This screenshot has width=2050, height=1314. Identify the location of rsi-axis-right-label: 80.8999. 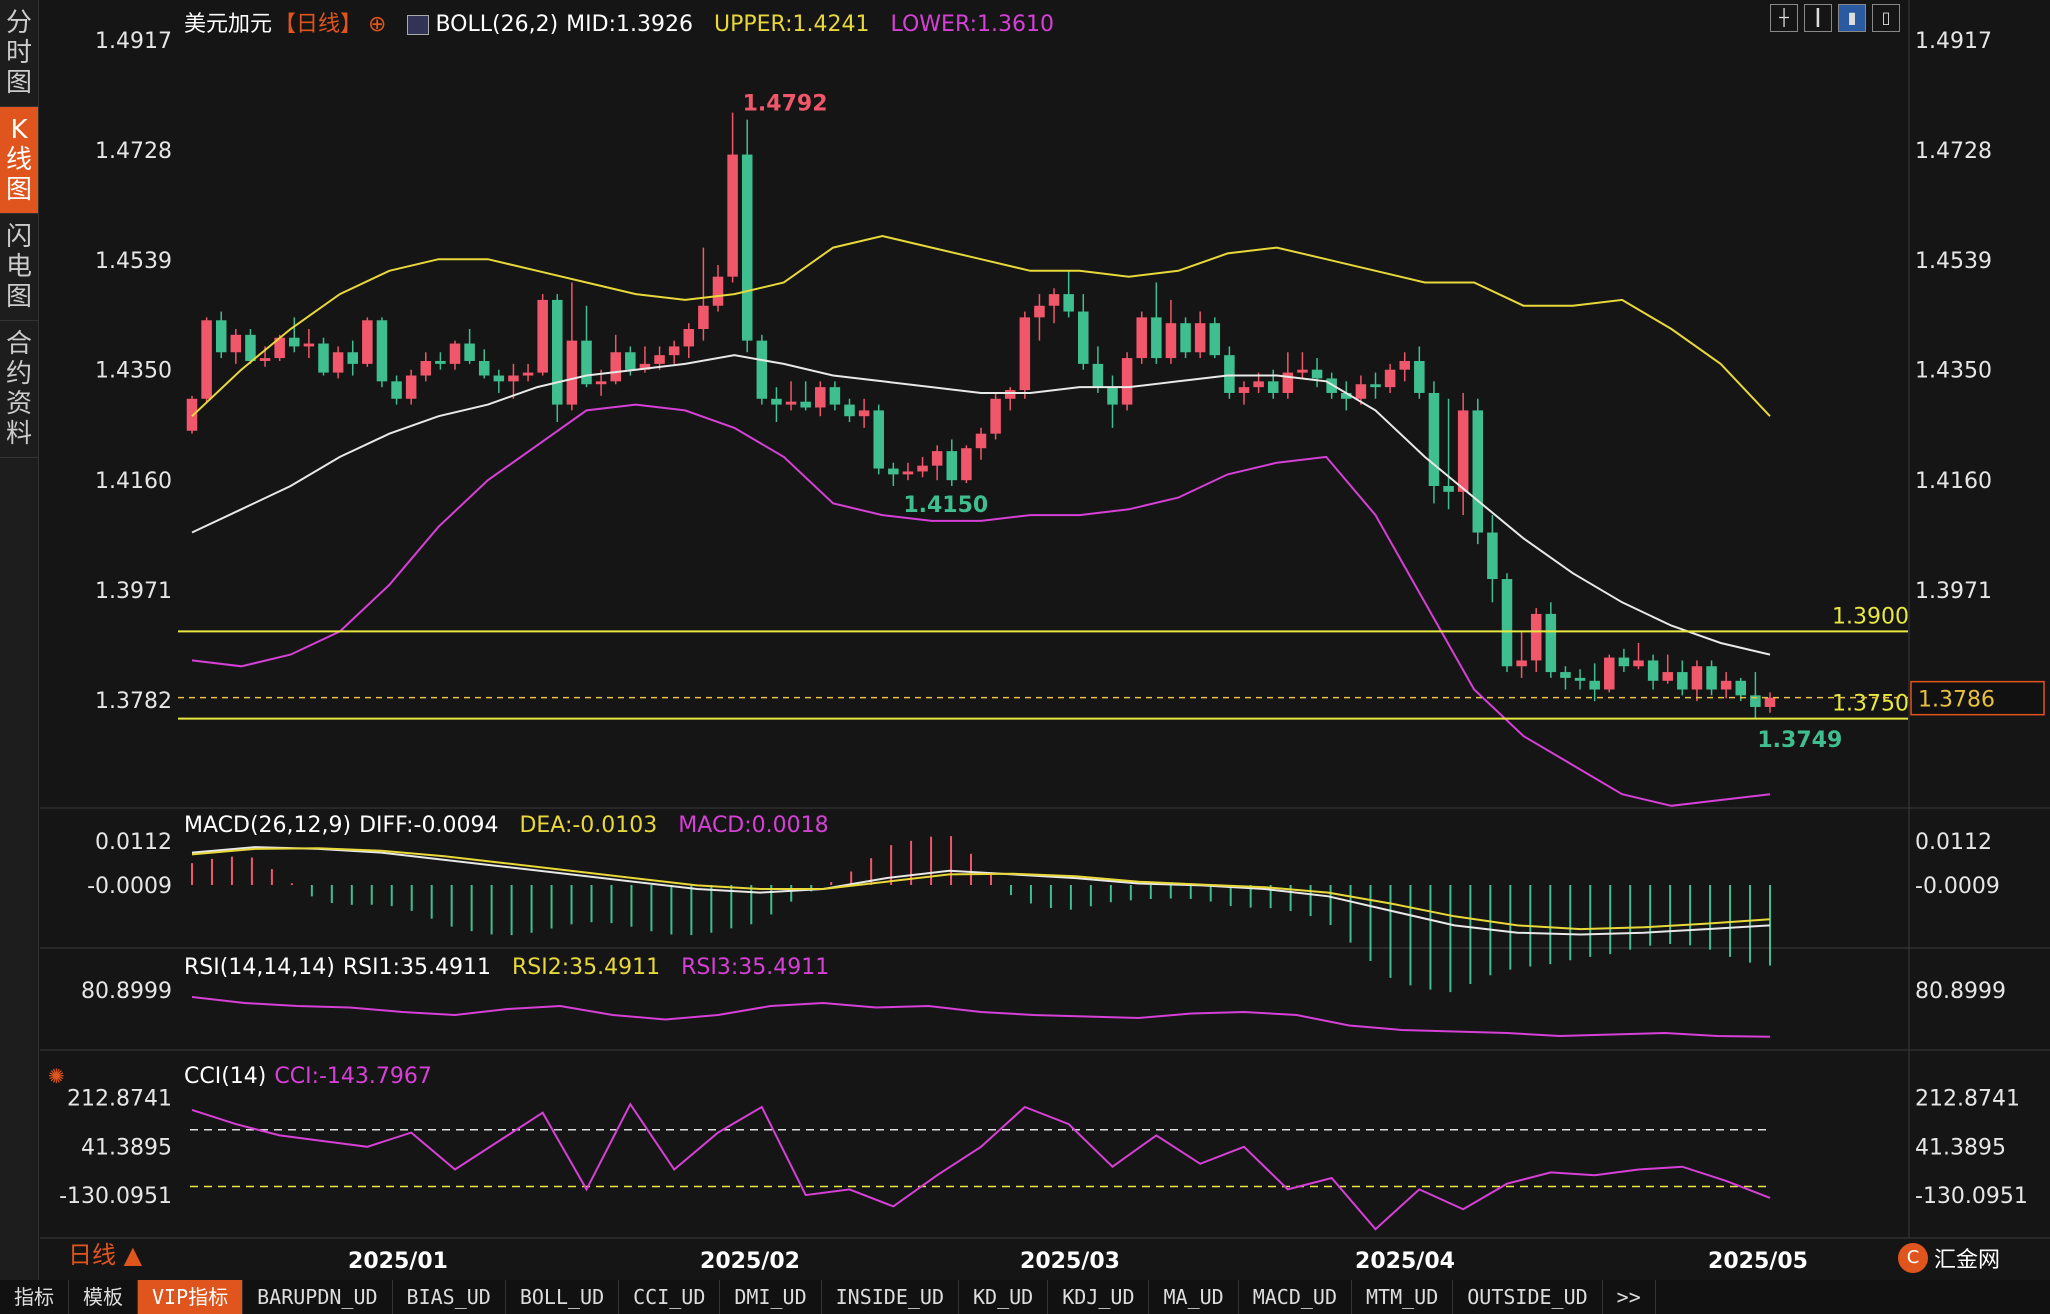
(1960, 991).